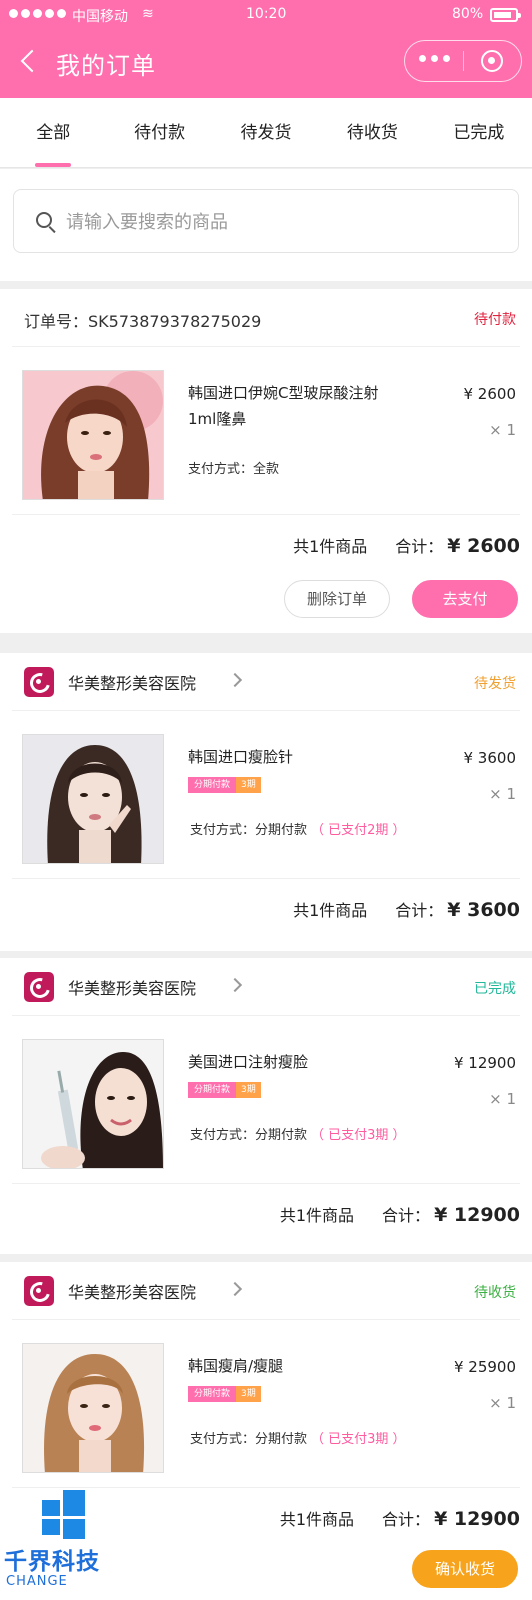  I want to click on tab-pending-shipment: 待发货, so click(266, 132).